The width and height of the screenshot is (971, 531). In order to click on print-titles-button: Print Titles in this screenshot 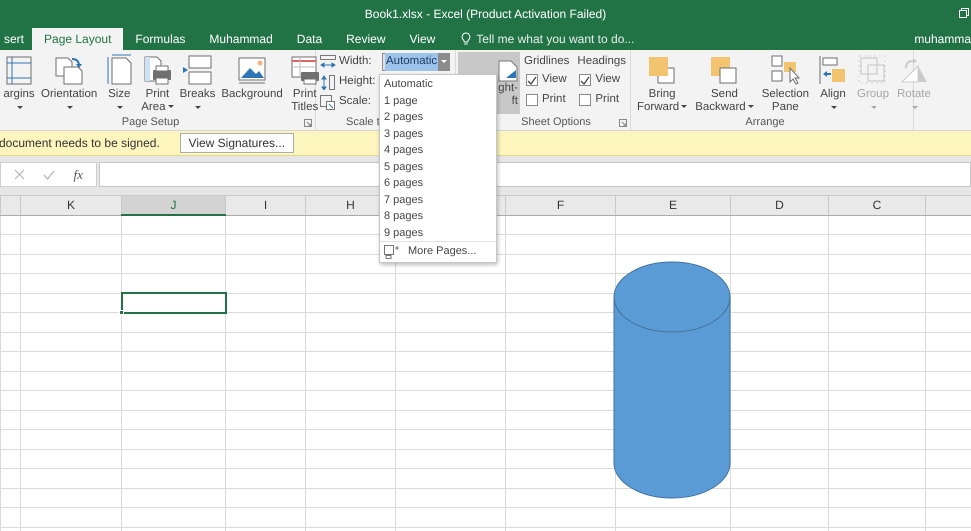, I will do `click(305, 83)`.